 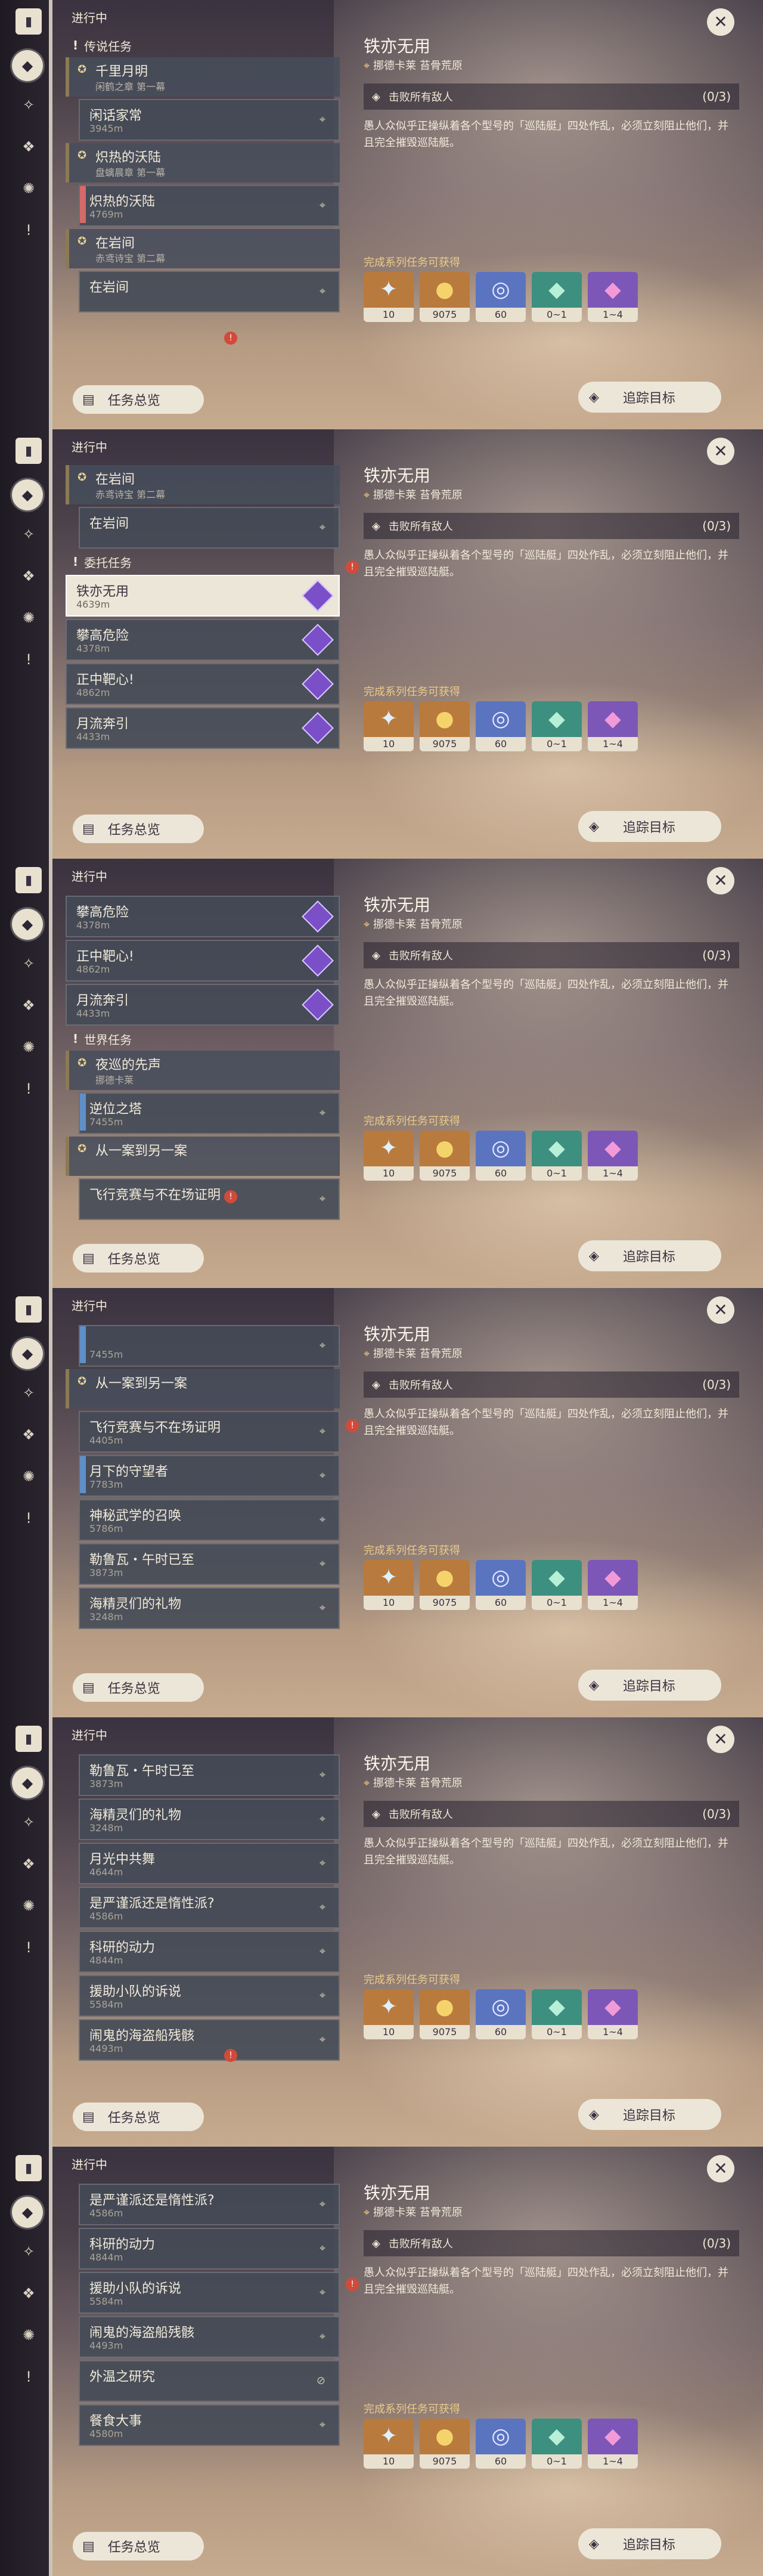 I want to click on quest-chain-header: ✪ 从一案到另一案, so click(x=203, y=1389).